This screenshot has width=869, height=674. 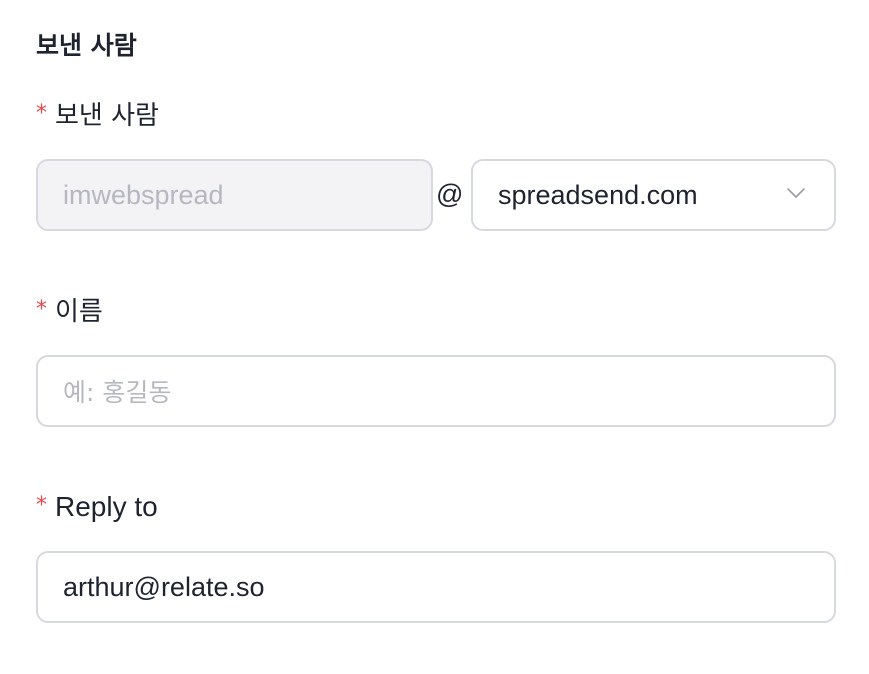 What do you see at coordinates (436, 587) in the screenshot?
I see `reply-to-input: arthur@relate.so` at bounding box center [436, 587].